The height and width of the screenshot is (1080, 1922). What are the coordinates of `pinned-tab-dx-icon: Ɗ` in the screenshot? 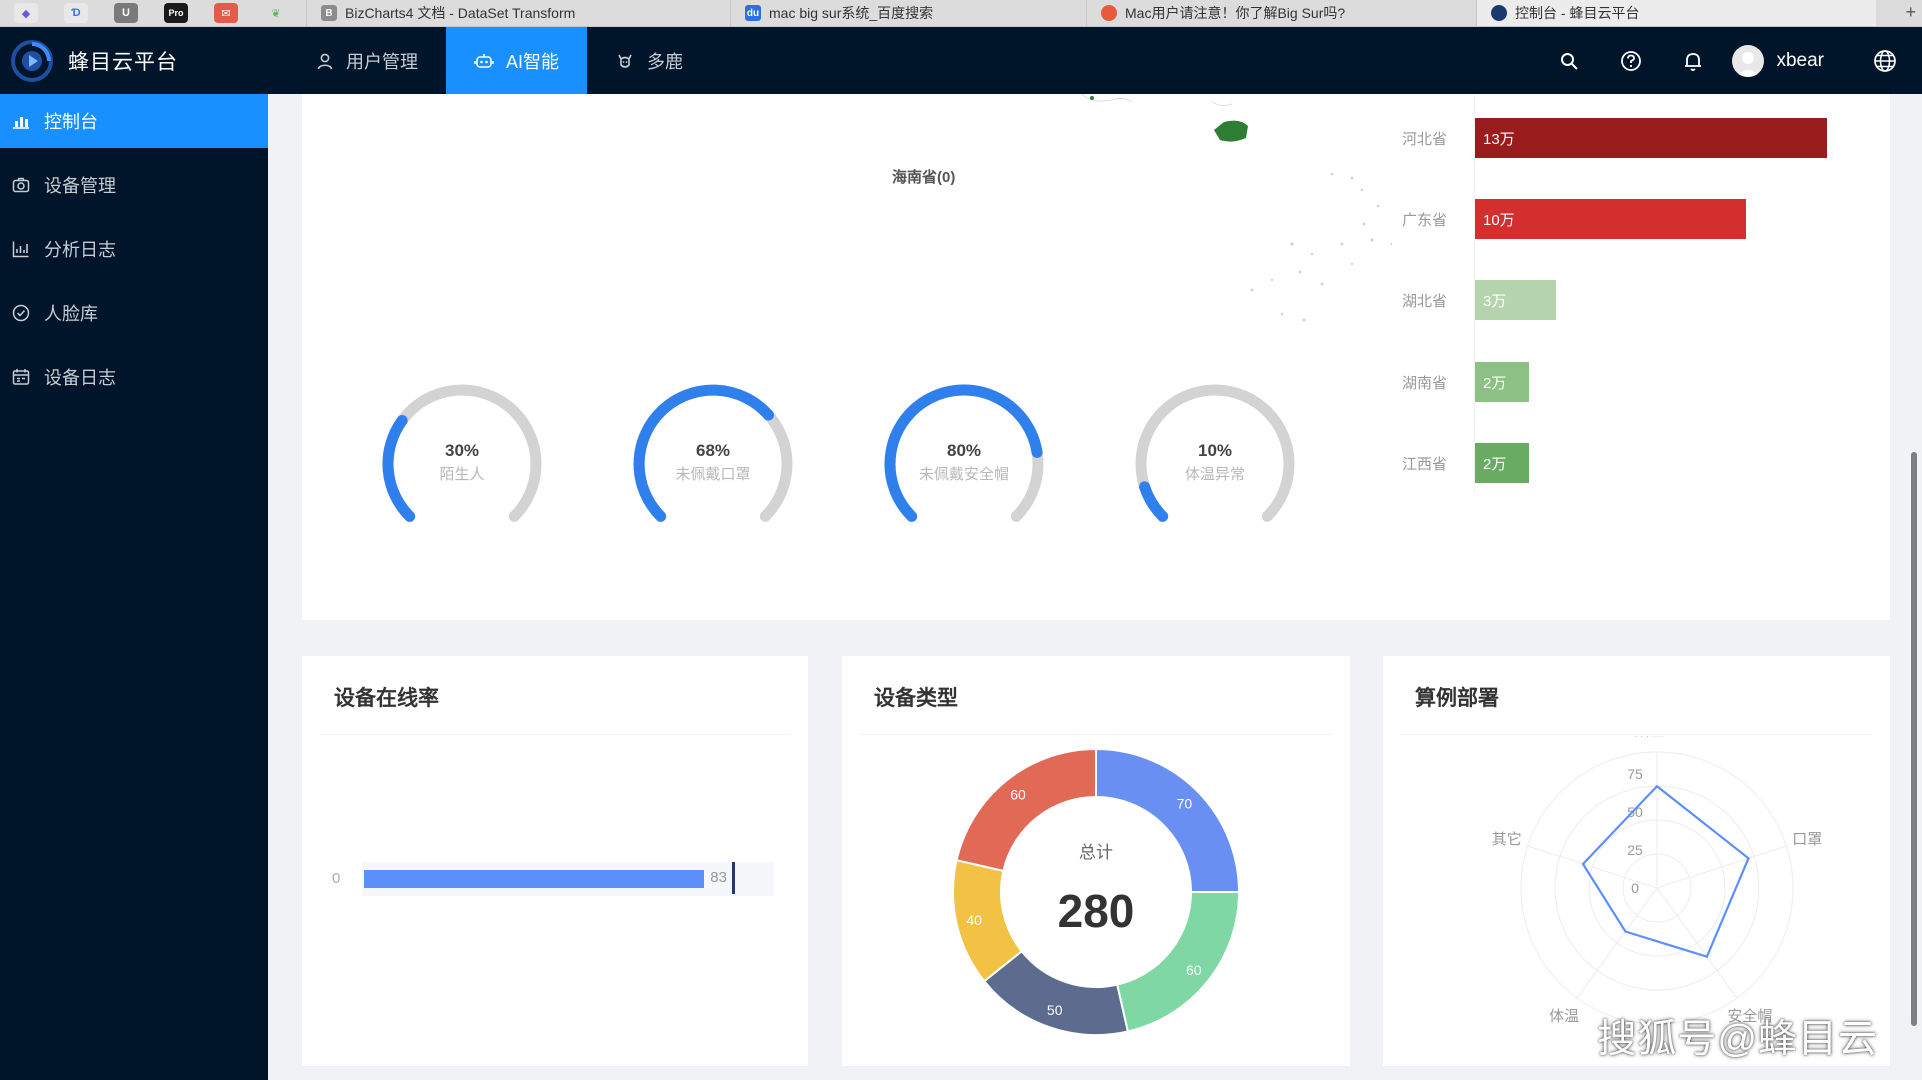 It's located at (76, 13).